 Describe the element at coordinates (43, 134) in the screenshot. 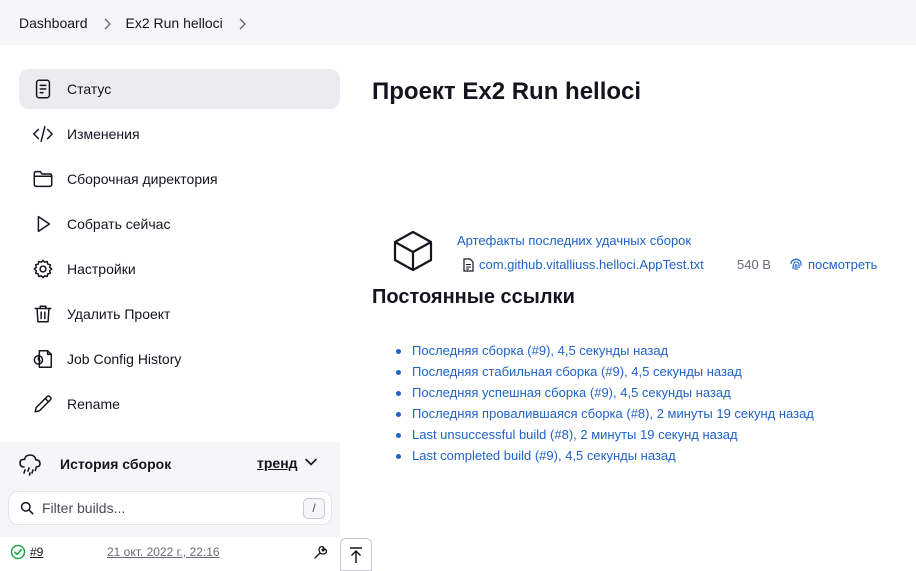

I see `code-icon` at that location.